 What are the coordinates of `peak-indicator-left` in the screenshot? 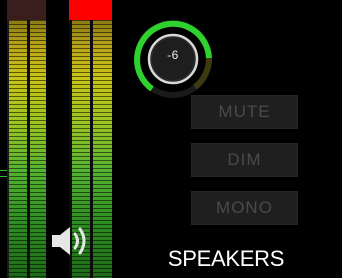 It's located at (26, 10).